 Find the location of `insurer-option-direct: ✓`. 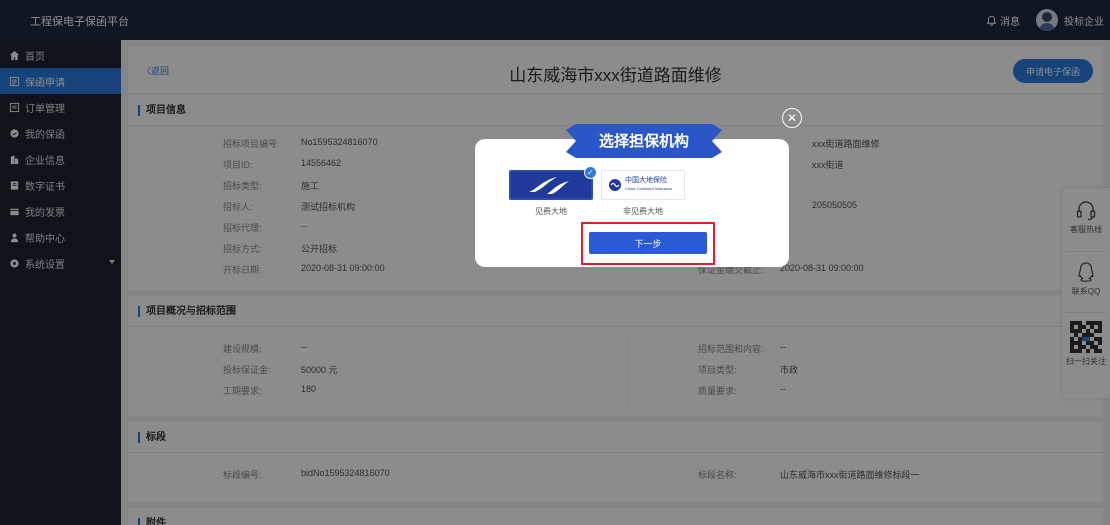

insurer-option-direct: ✓ is located at coordinates (553, 183).